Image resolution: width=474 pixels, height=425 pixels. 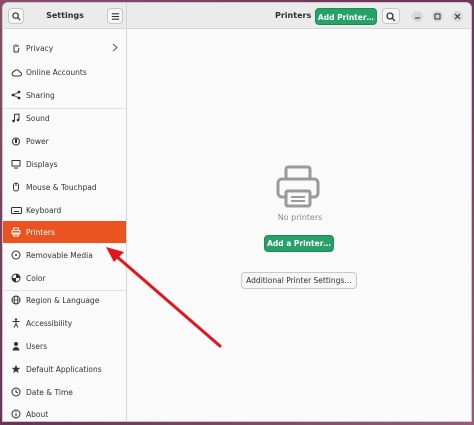 I want to click on sidebar-item-label: Accessibility, so click(x=49, y=323).